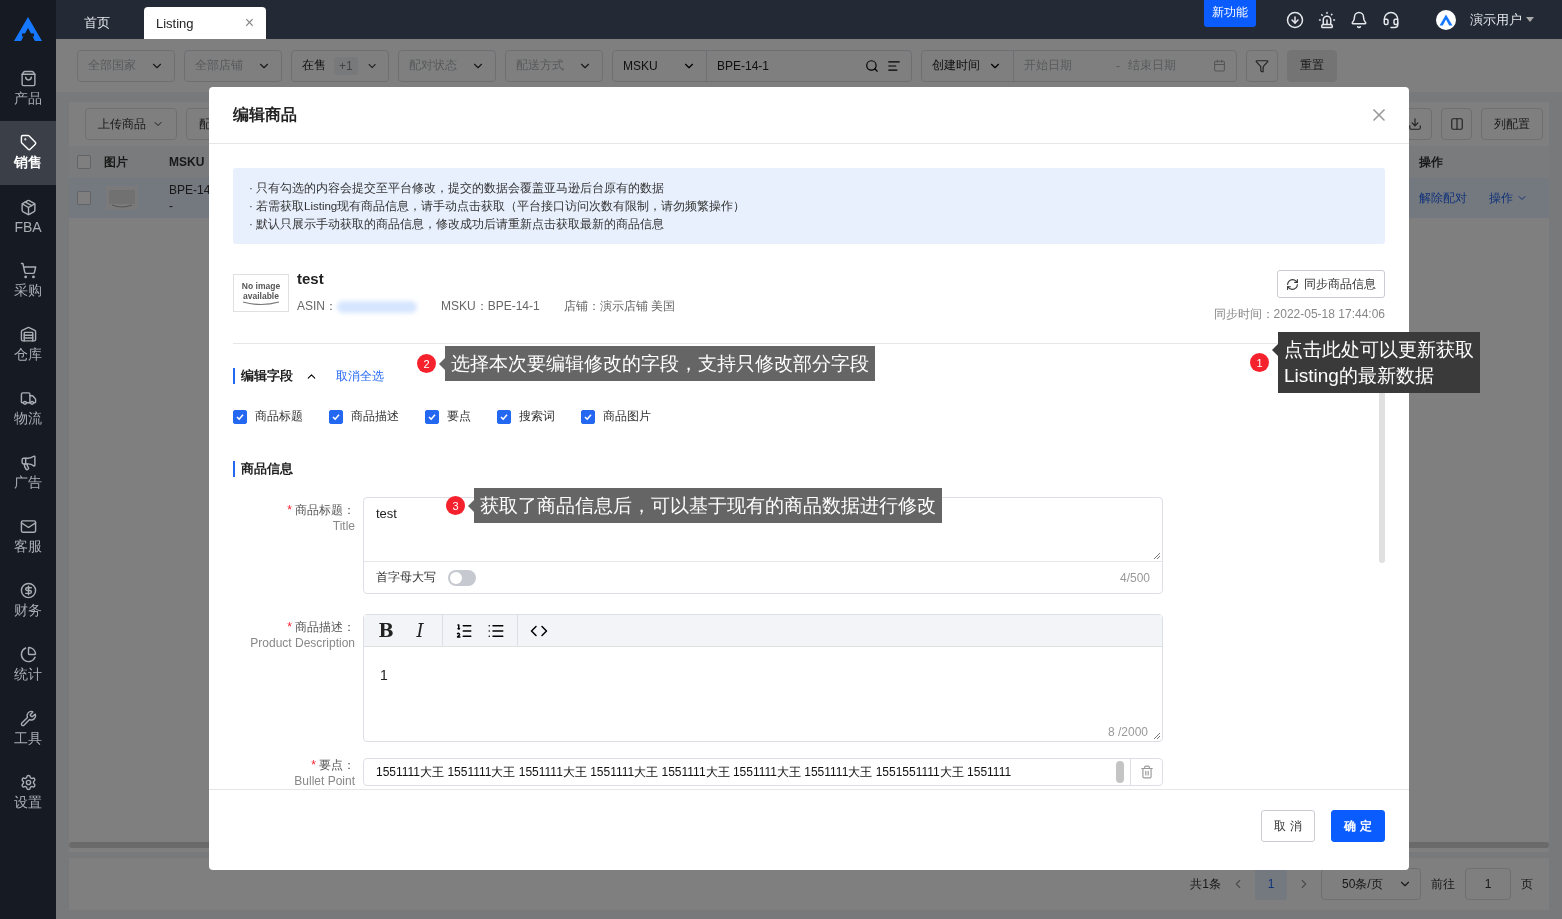  I want to click on sync-time: 同步时间：2022-05-18 17:44:06, so click(1299, 314).